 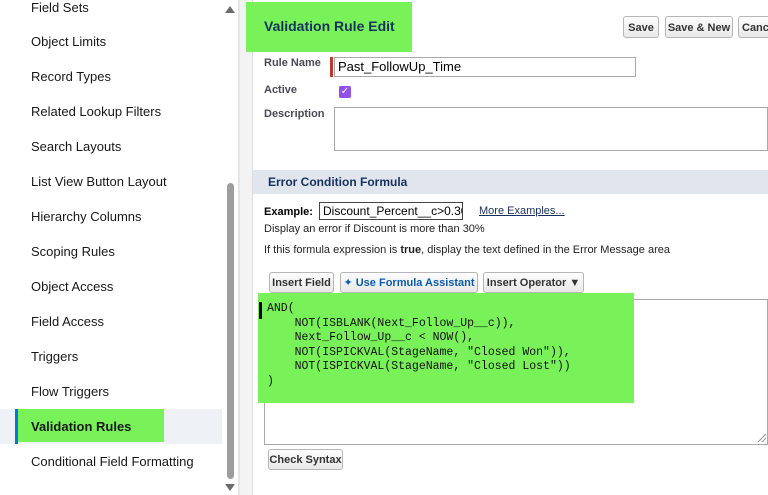 I want to click on page-title: Validation Rule Edit, so click(x=329, y=26).